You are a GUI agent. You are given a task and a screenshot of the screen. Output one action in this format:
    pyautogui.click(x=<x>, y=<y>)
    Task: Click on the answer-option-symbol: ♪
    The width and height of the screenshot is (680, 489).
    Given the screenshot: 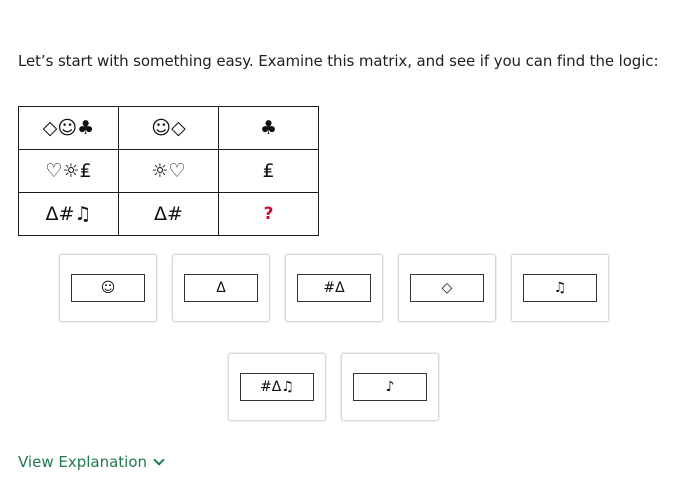 What is the action you would take?
    pyautogui.click(x=390, y=387)
    